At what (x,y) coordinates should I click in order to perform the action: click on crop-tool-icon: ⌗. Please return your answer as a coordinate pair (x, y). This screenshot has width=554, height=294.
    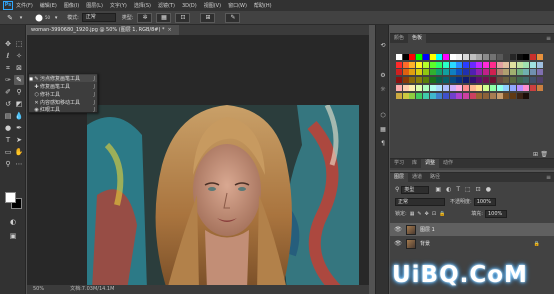
    Looking at the image, I should click on (8, 68).